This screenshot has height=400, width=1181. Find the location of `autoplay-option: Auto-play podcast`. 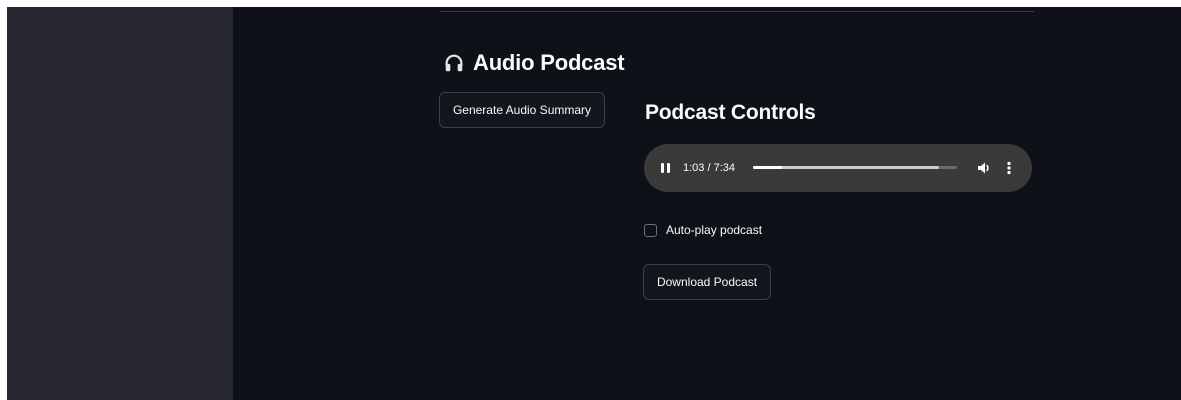

autoplay-option: Auto-play podcast is located at coordinates (703, 230).